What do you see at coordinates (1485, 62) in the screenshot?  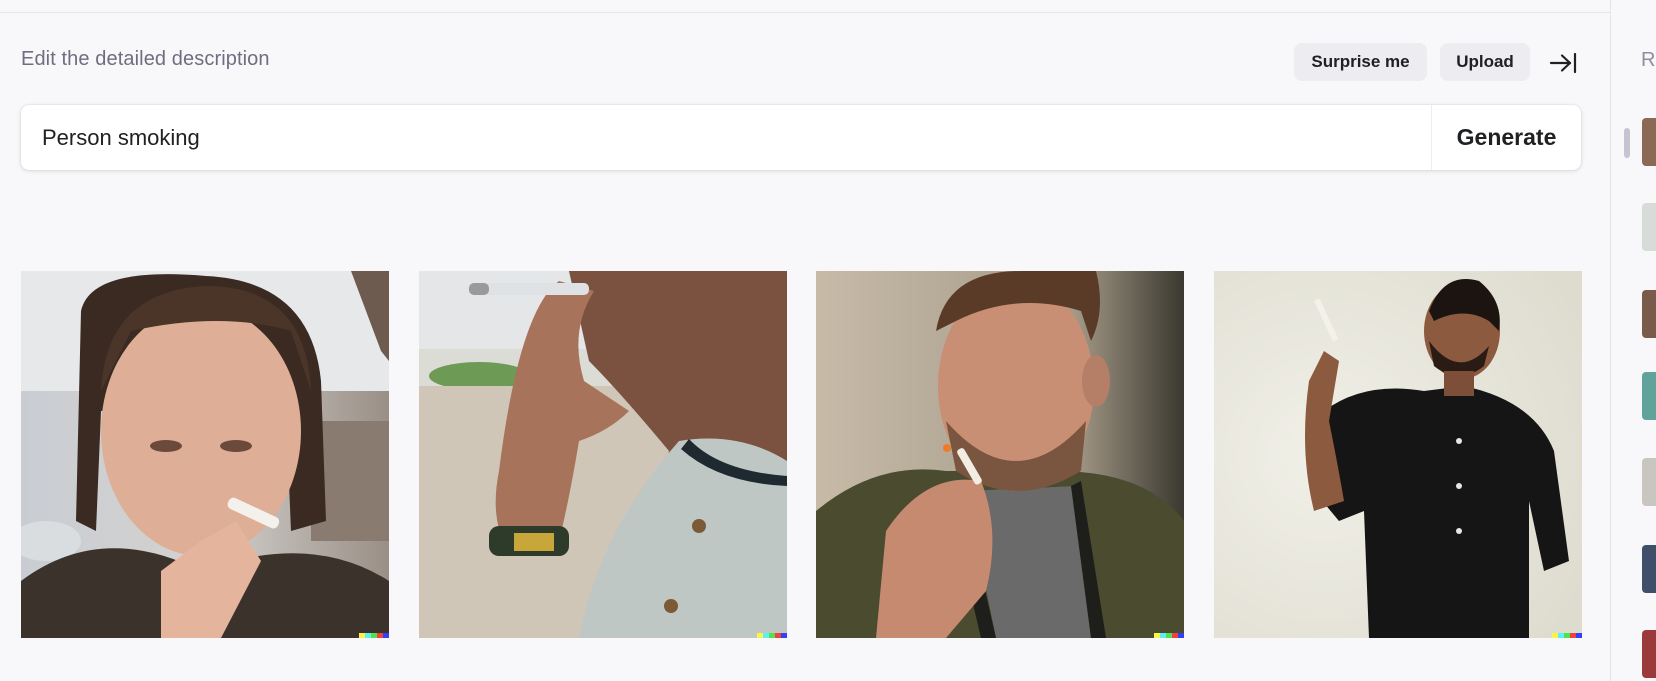 I see `upload-button: Upload` at bounding box center [1485, 62].